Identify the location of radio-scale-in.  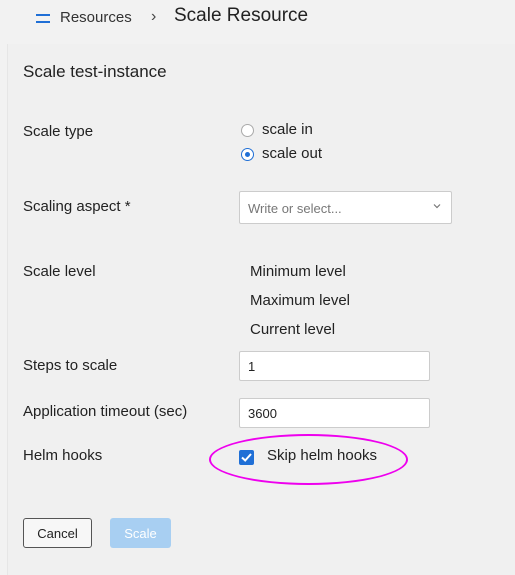
(247, 130).